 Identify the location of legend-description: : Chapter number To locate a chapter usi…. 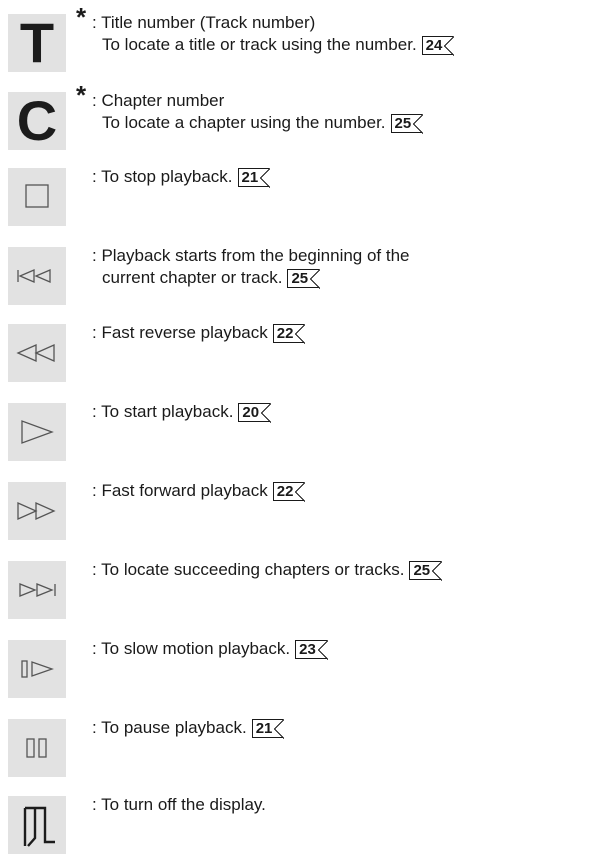
(257, 112).